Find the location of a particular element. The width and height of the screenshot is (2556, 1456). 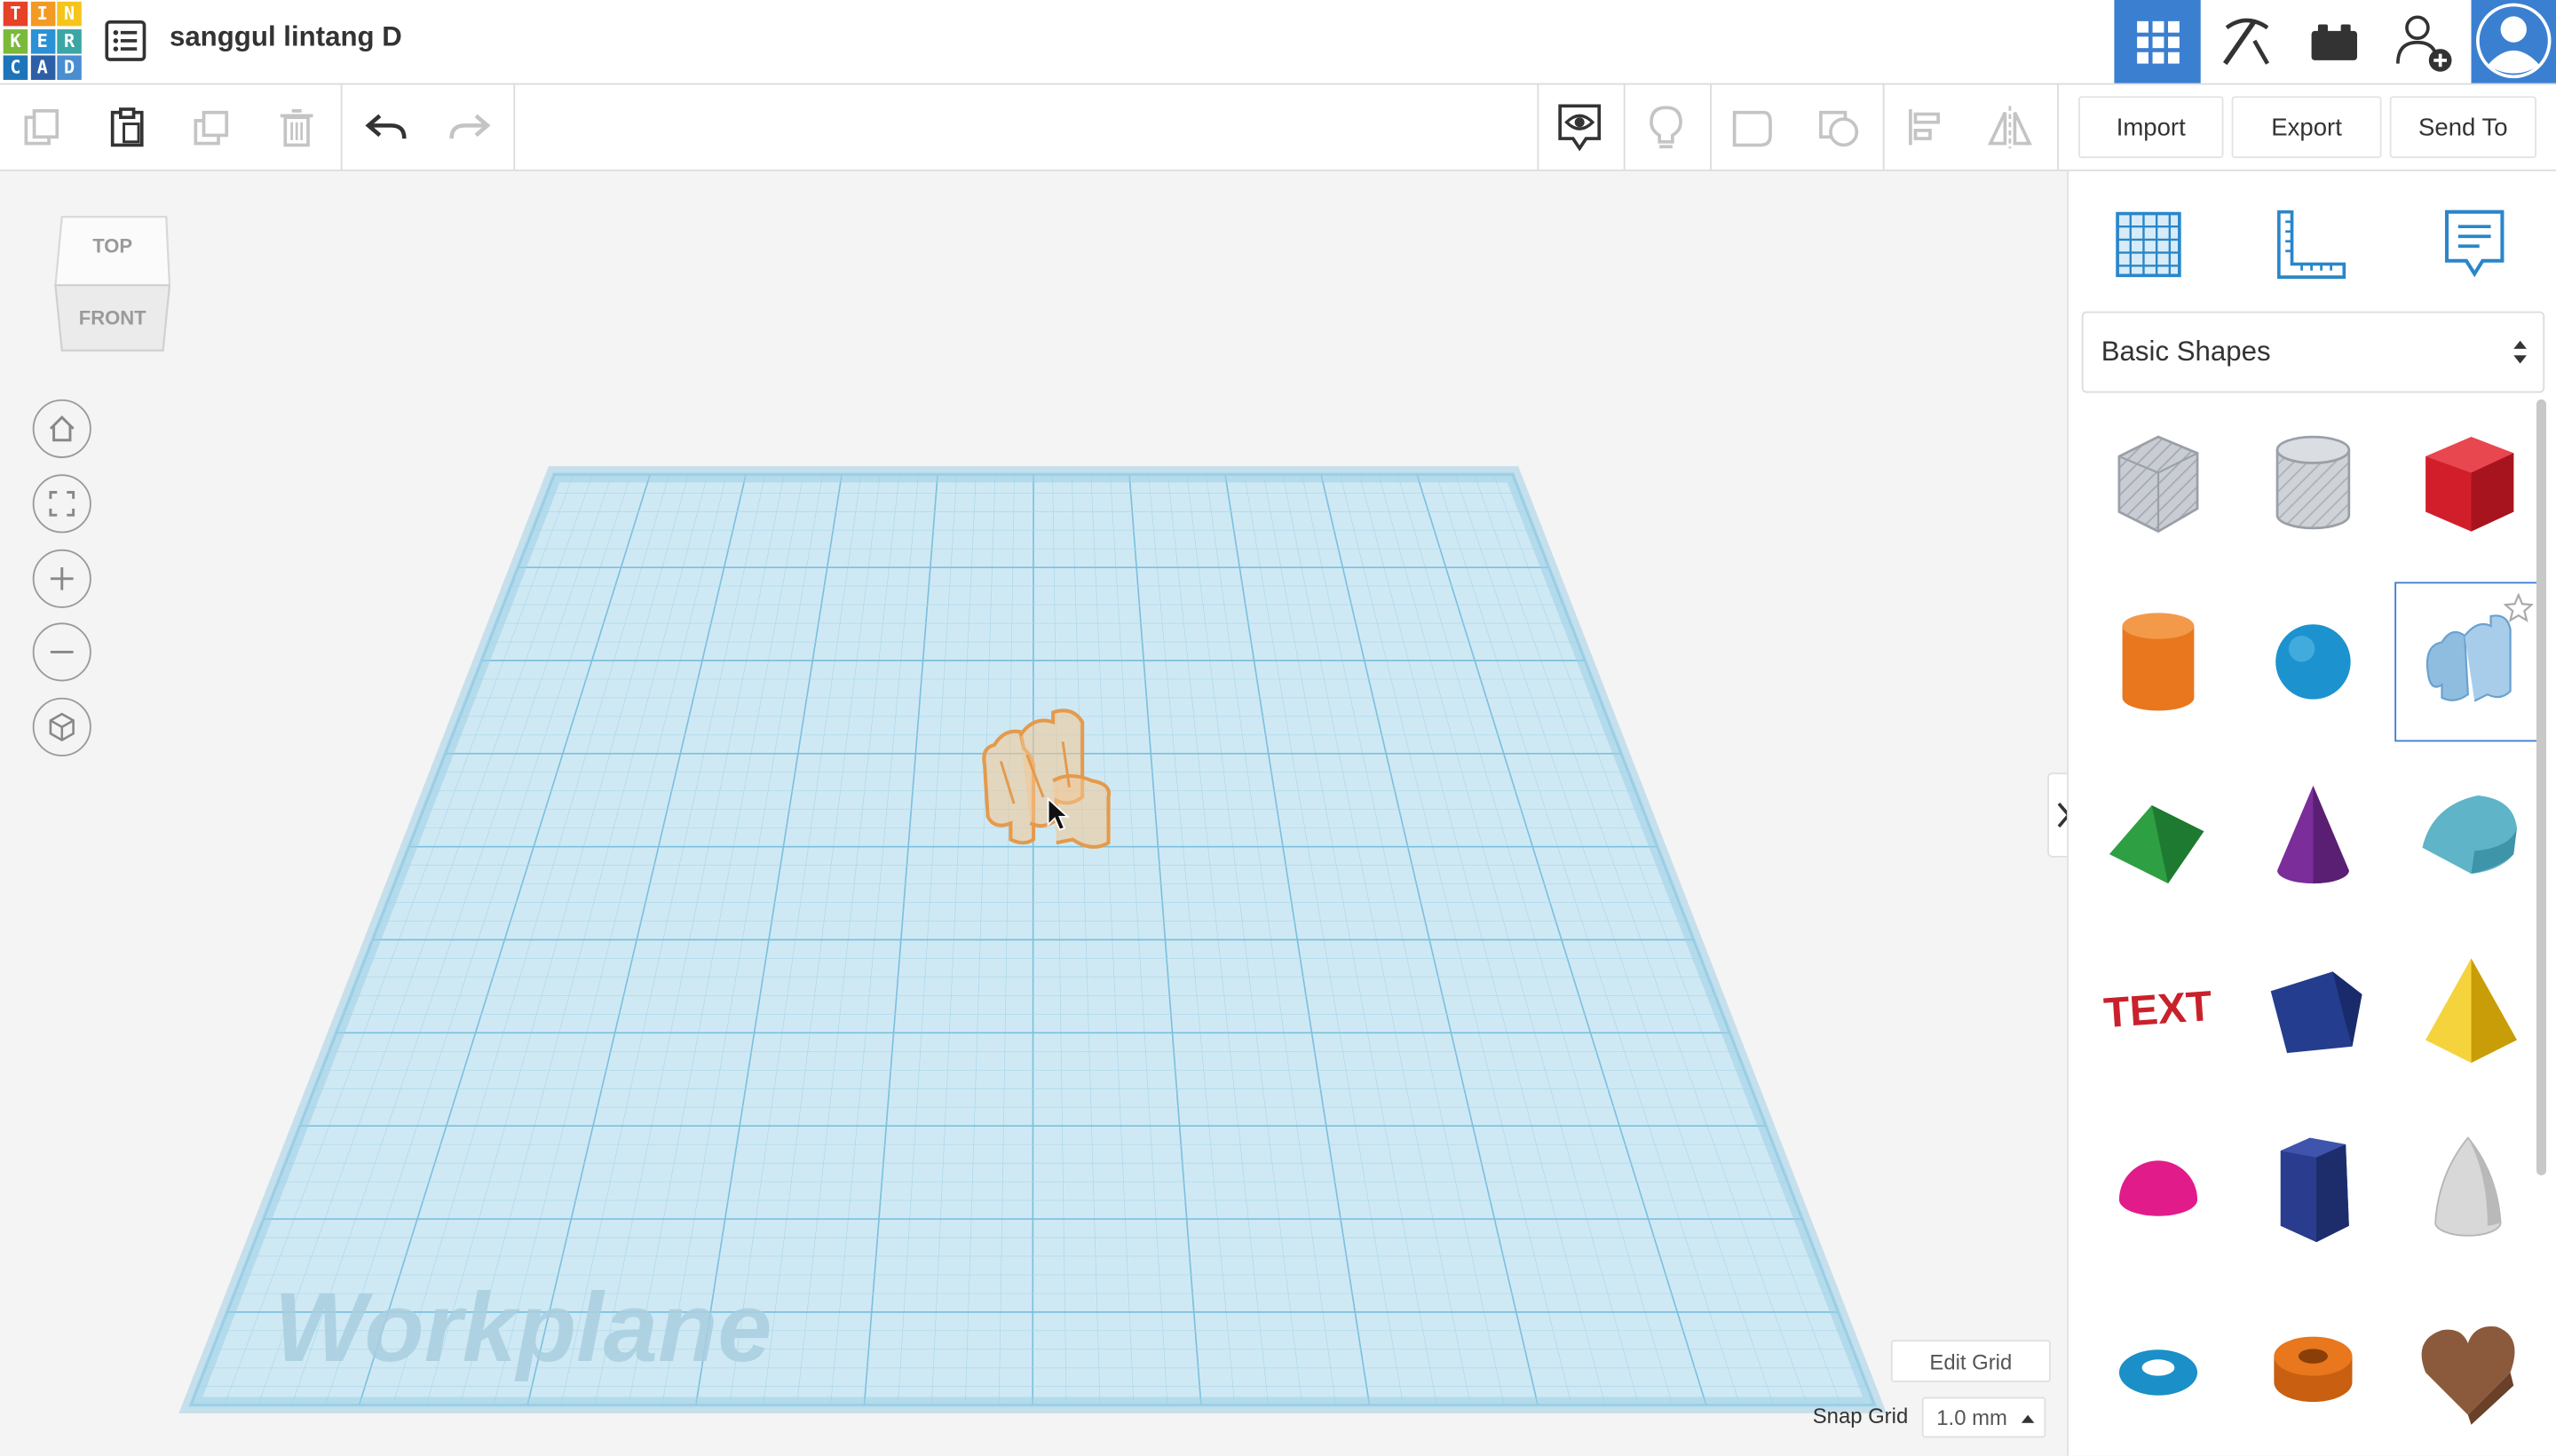

paste-button is located at coordinates (126, 126).